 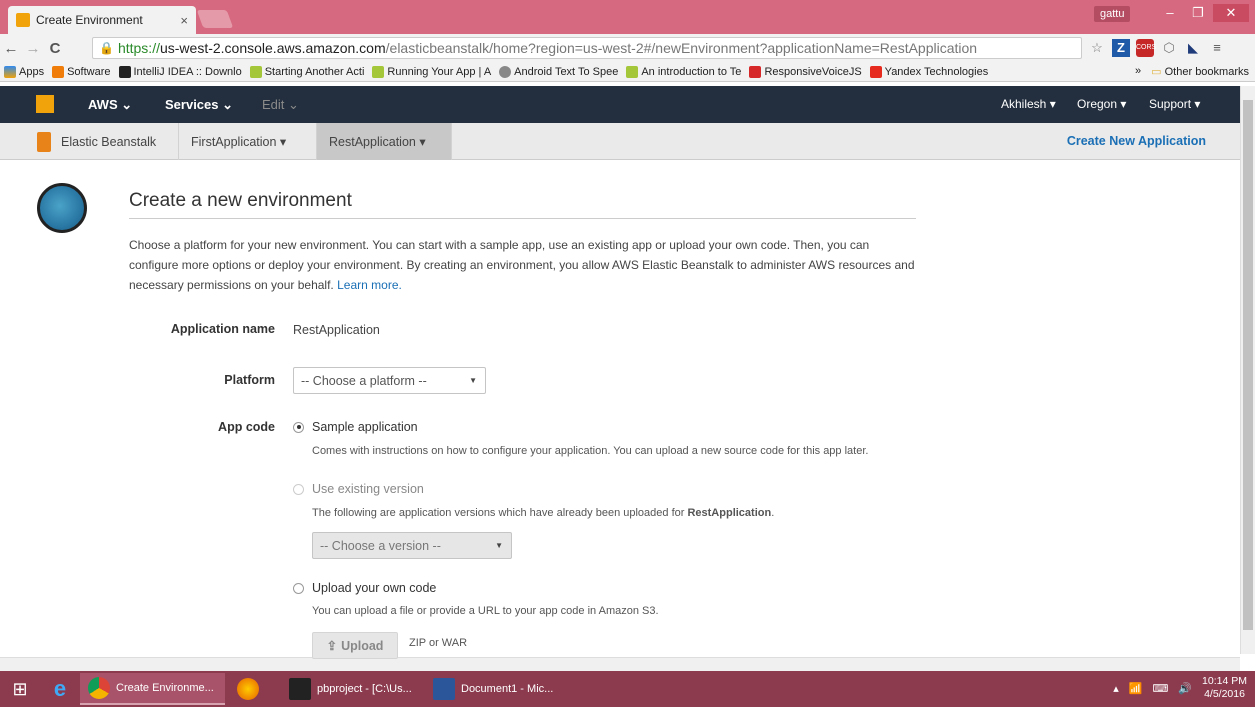 I want to click on bookmark-software: Software, so click(x=81, y=71).